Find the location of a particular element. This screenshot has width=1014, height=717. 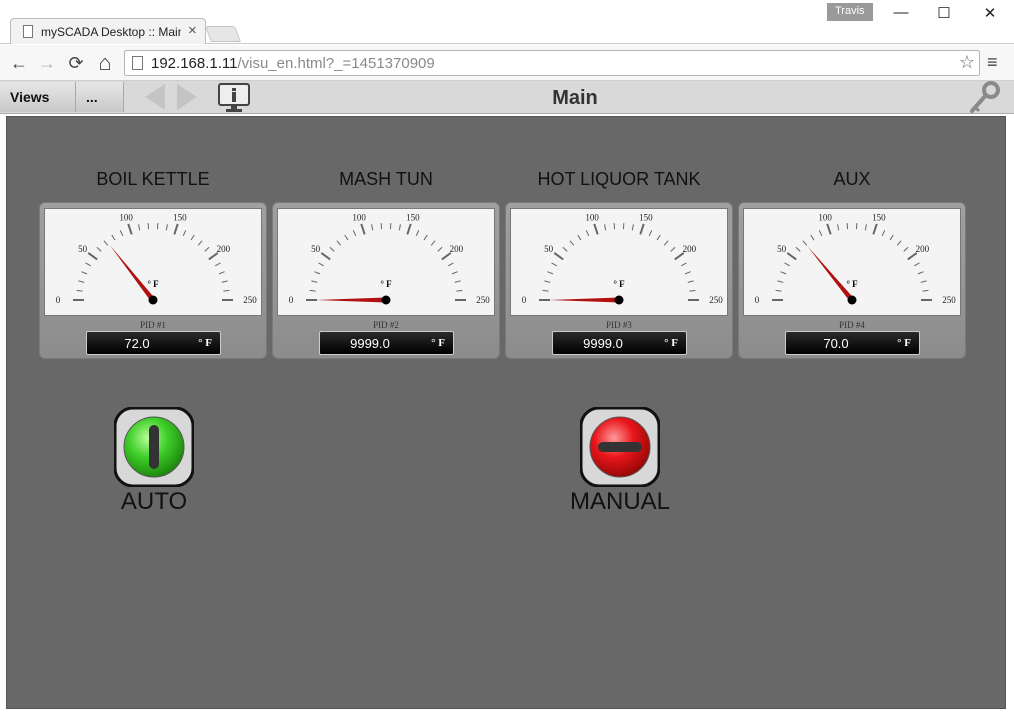

home-button: ⌂ is located at coordinates (105, 63).